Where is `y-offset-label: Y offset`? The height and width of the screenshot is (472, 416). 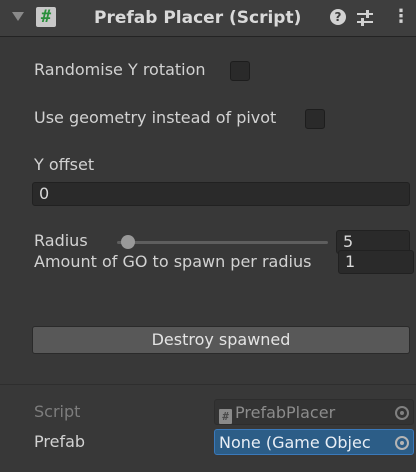 y-offset-label: Y offset is located at coordinates (64, 164).